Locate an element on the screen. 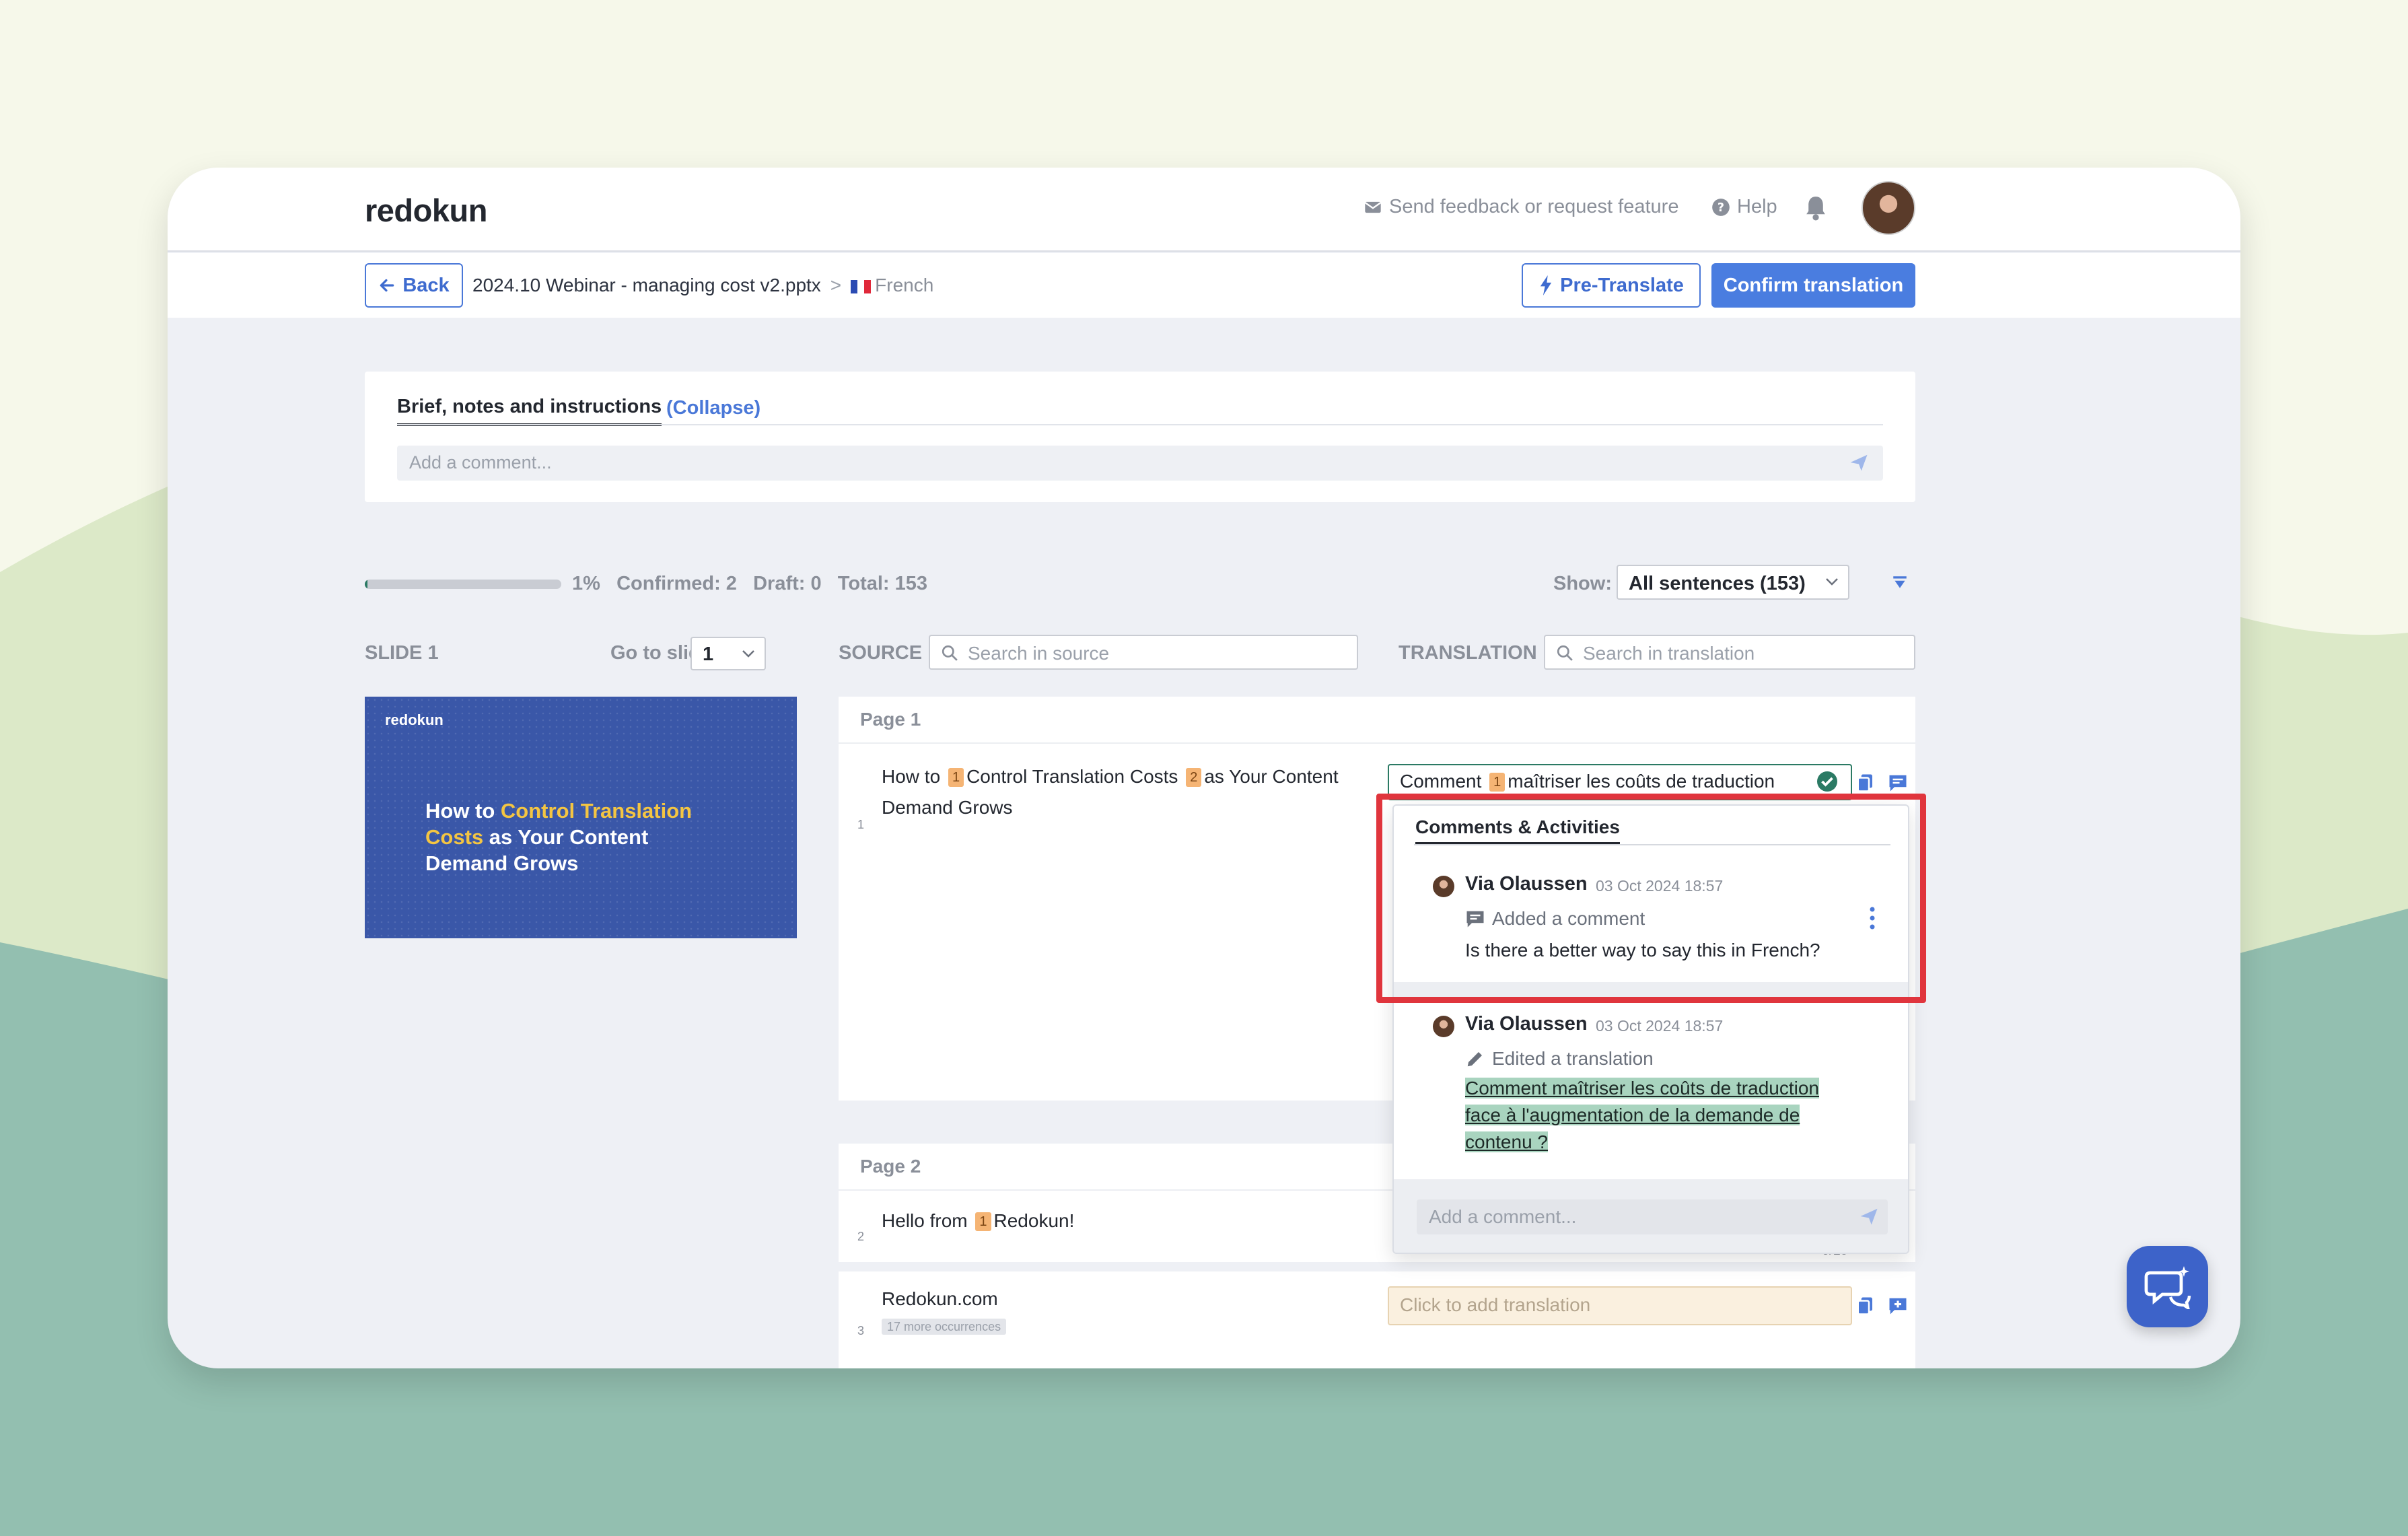 The height and width of the screenshot is (1536, 2408). goto-slide-select: 1 is located at coordinates (728, 653).